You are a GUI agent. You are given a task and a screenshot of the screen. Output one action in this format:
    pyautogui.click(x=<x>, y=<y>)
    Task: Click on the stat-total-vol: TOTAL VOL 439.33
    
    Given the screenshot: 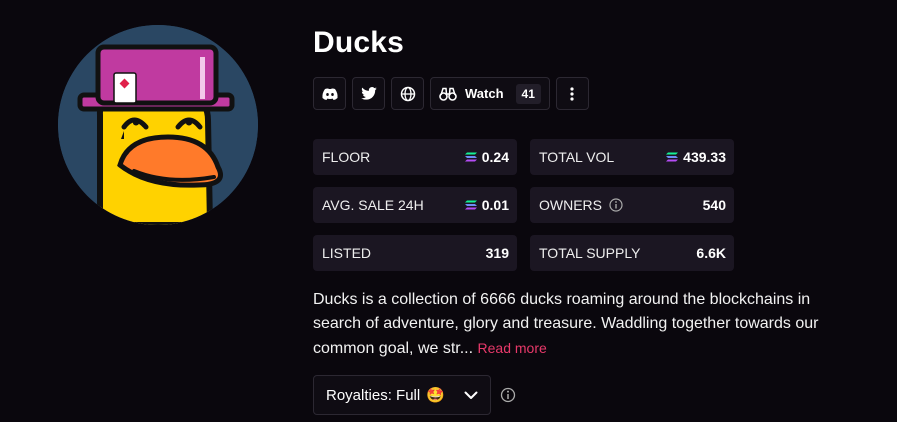 What is the action you would take?
    pyautogui.click(x=632, y=157)
    